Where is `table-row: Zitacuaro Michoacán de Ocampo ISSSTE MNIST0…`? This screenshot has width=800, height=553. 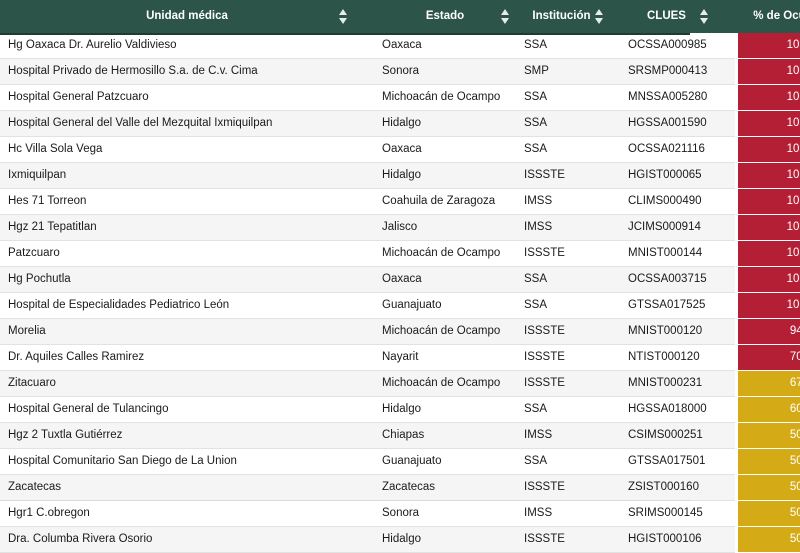
table-row: Zitacuaro Michoacán de Ocampo ISSSTE MNIST0… is located at coordinates (400, 383).